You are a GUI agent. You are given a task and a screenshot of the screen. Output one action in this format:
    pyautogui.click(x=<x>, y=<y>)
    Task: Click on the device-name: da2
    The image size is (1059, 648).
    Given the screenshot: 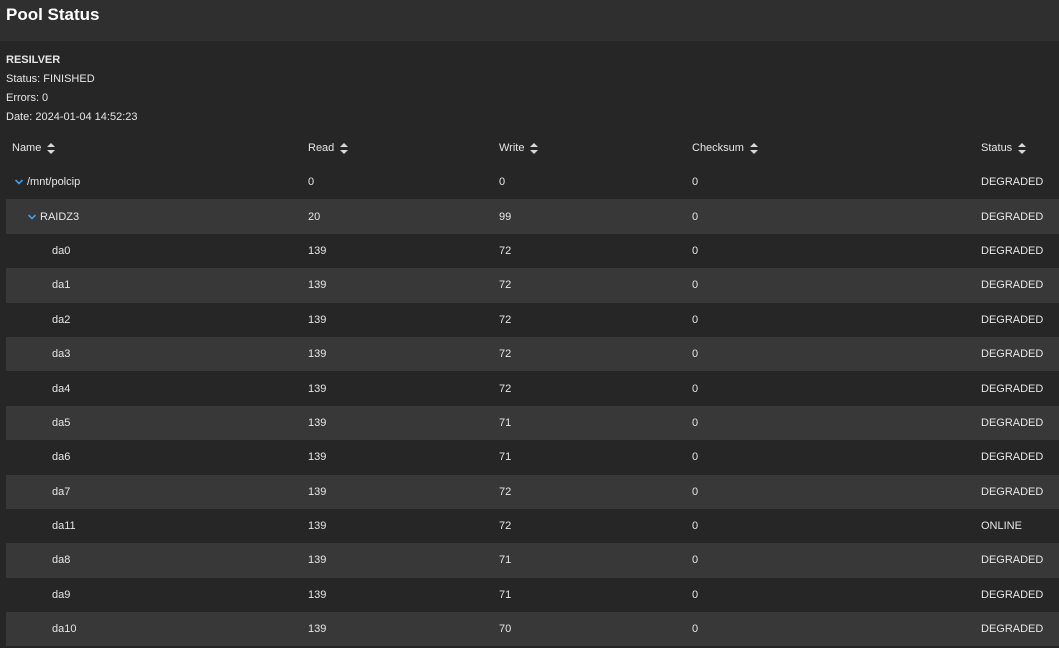 What is the action you would take?
    pyautogui.click(x=61, y=319)
    